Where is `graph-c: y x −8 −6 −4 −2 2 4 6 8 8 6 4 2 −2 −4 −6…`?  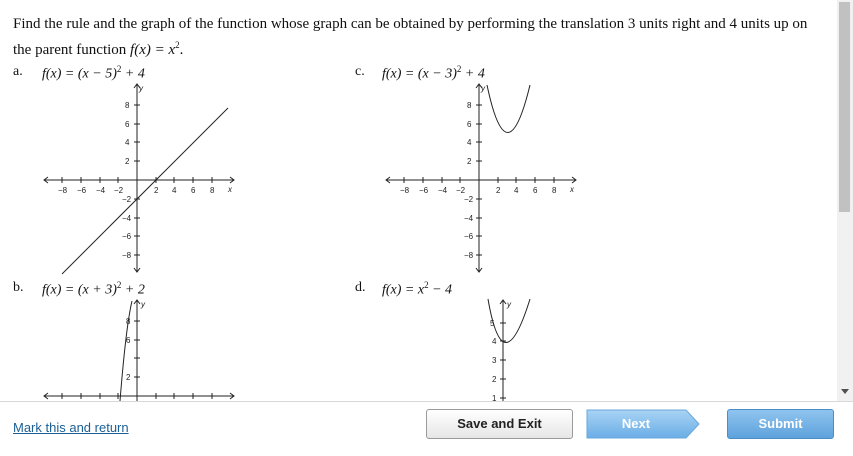
graph-c: y x −8 −6 −4 −2 2 4 6 8 8 6 4 2 −2 −4 −6… is located at coordinates (481, 178).